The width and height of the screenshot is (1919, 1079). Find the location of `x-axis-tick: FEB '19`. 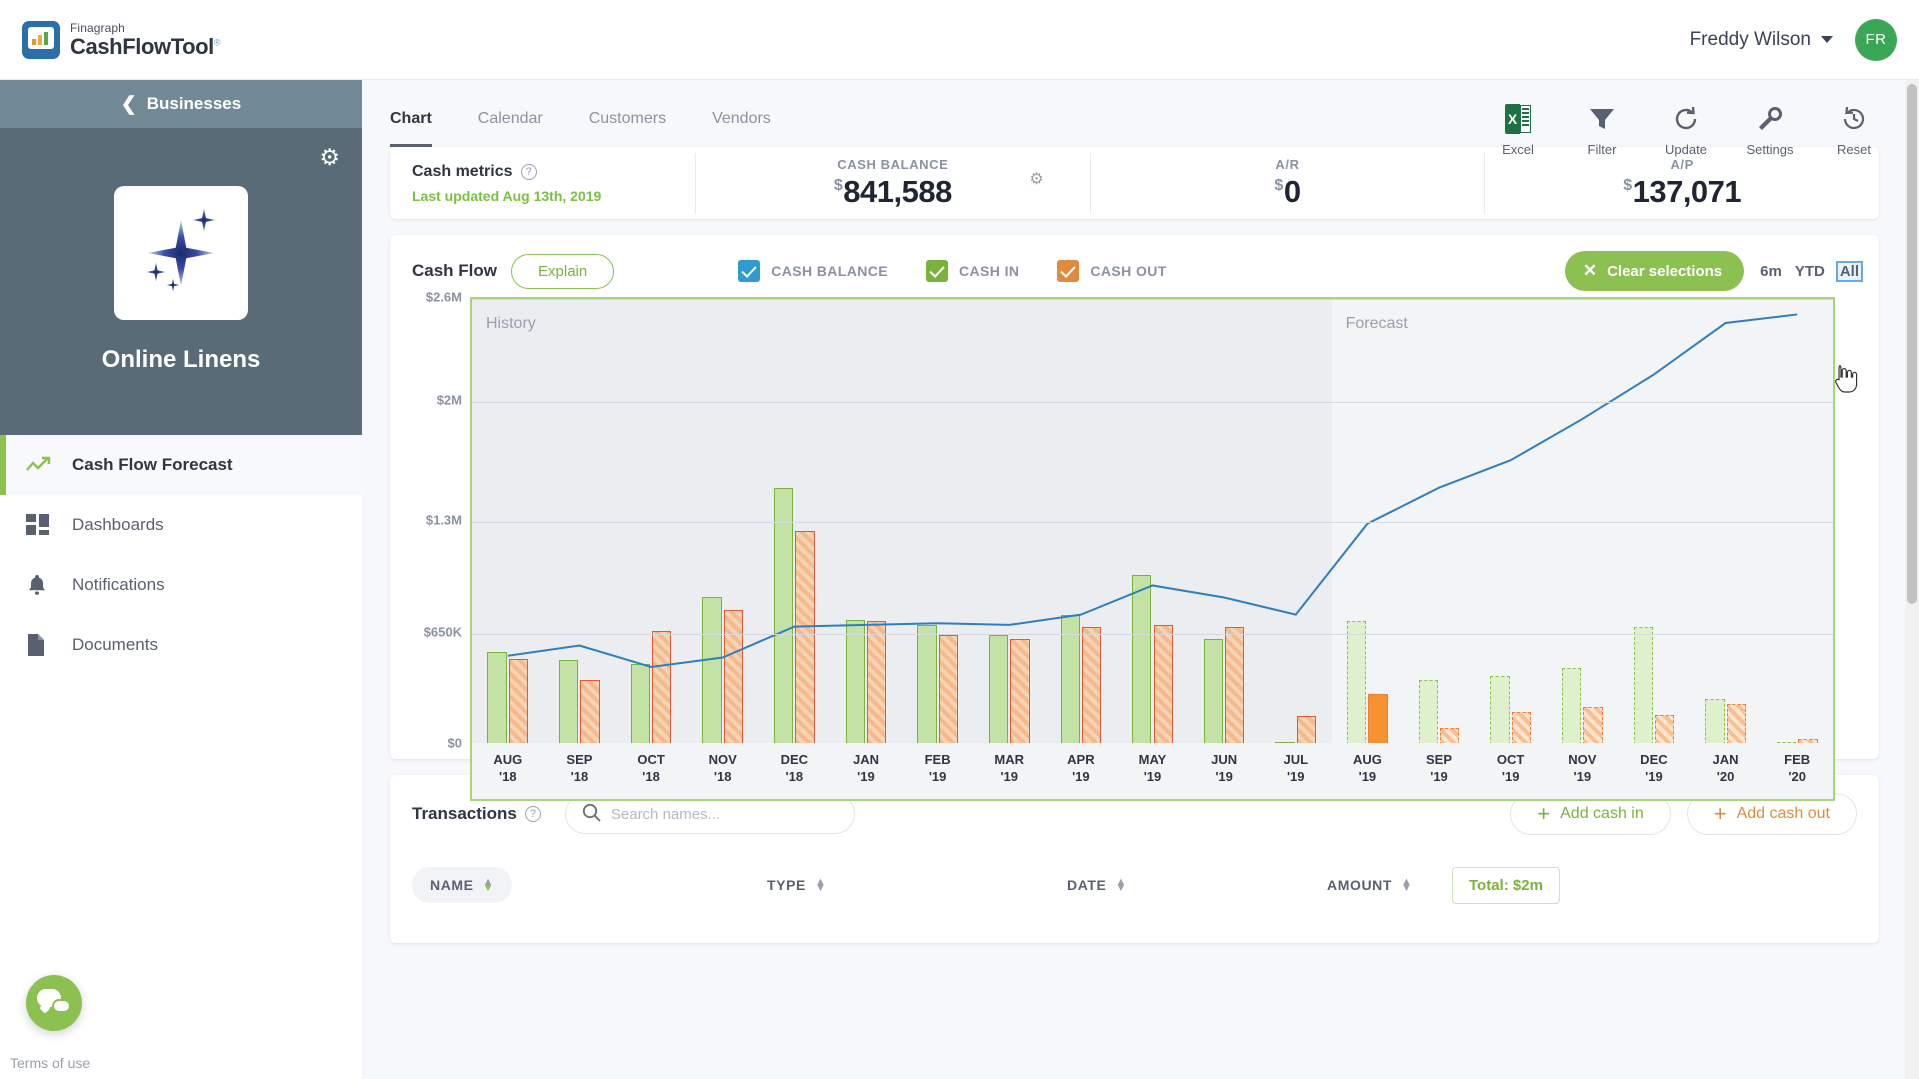

x-axis-tick: FEB '19 is located at coordinates (937, 768).